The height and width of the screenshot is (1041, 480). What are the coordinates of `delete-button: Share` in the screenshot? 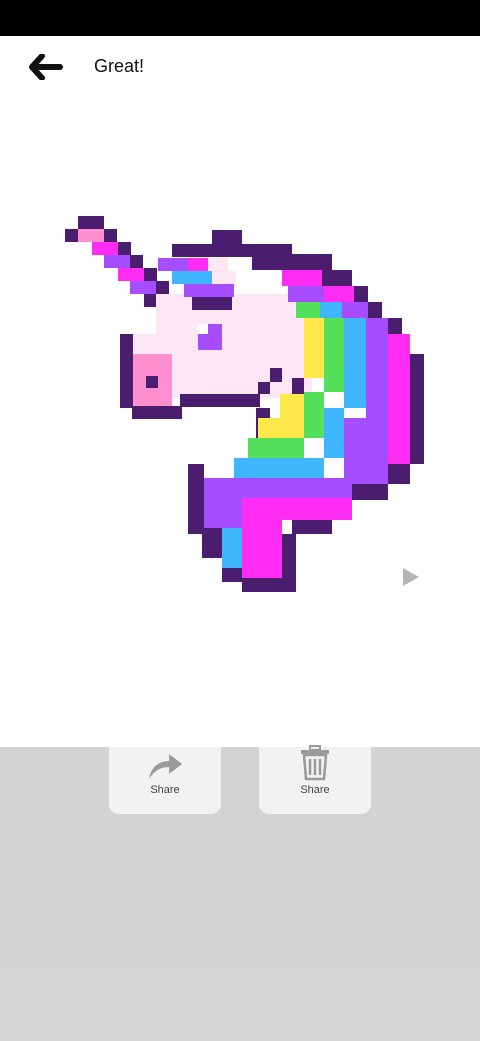 It's located at (315, 779).